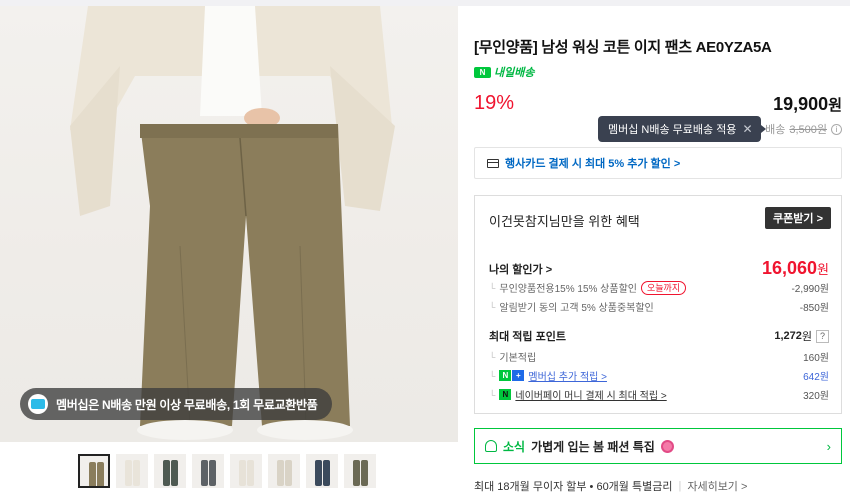  I want to click on discount-row-label: 무인양품전용15% 15% 상품할인, so click(568, 289).